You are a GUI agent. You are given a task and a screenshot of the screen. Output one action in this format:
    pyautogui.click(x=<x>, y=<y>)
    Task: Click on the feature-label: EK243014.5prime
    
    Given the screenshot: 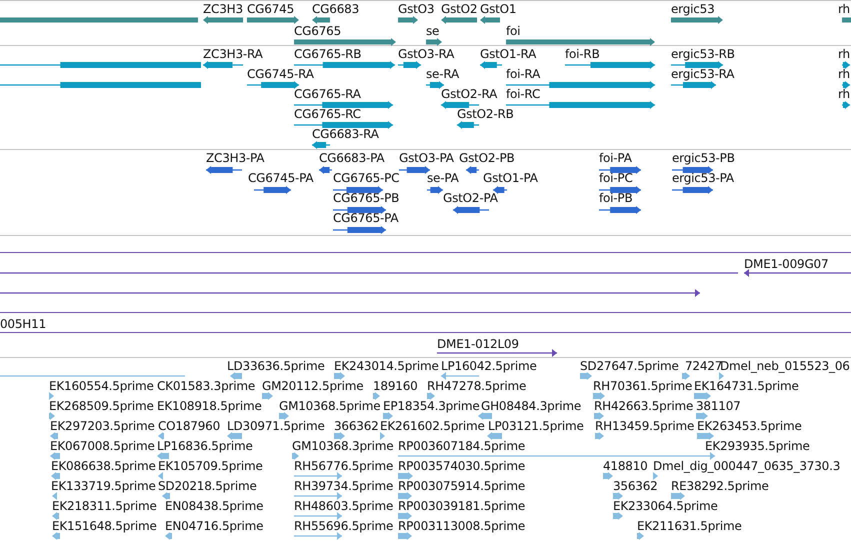 What is the action you would take?
    pyautogui.click(x=386, y=366)
    